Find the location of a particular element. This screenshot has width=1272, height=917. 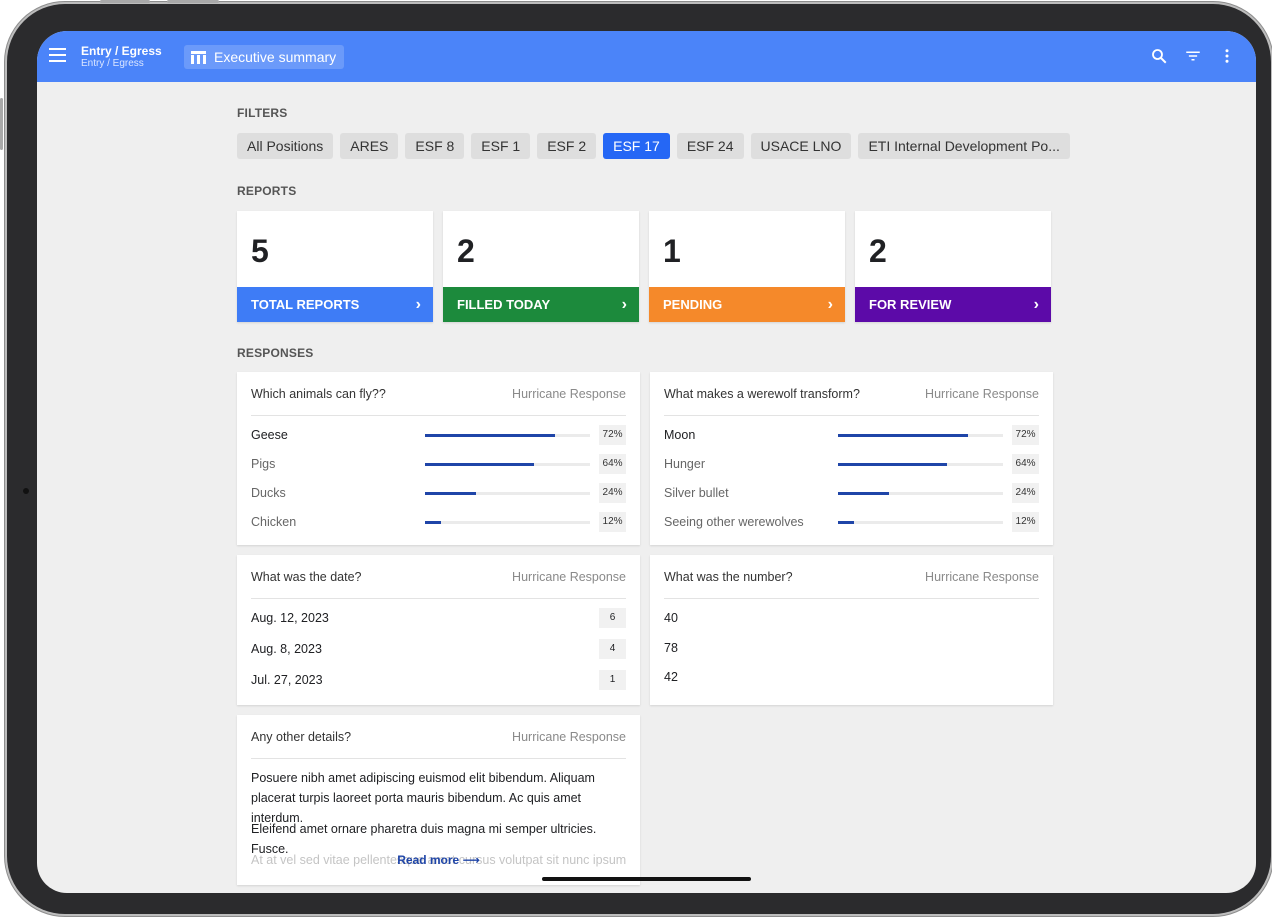

read-more-link: Read more ⟶ is located at coordinates (438, 860).